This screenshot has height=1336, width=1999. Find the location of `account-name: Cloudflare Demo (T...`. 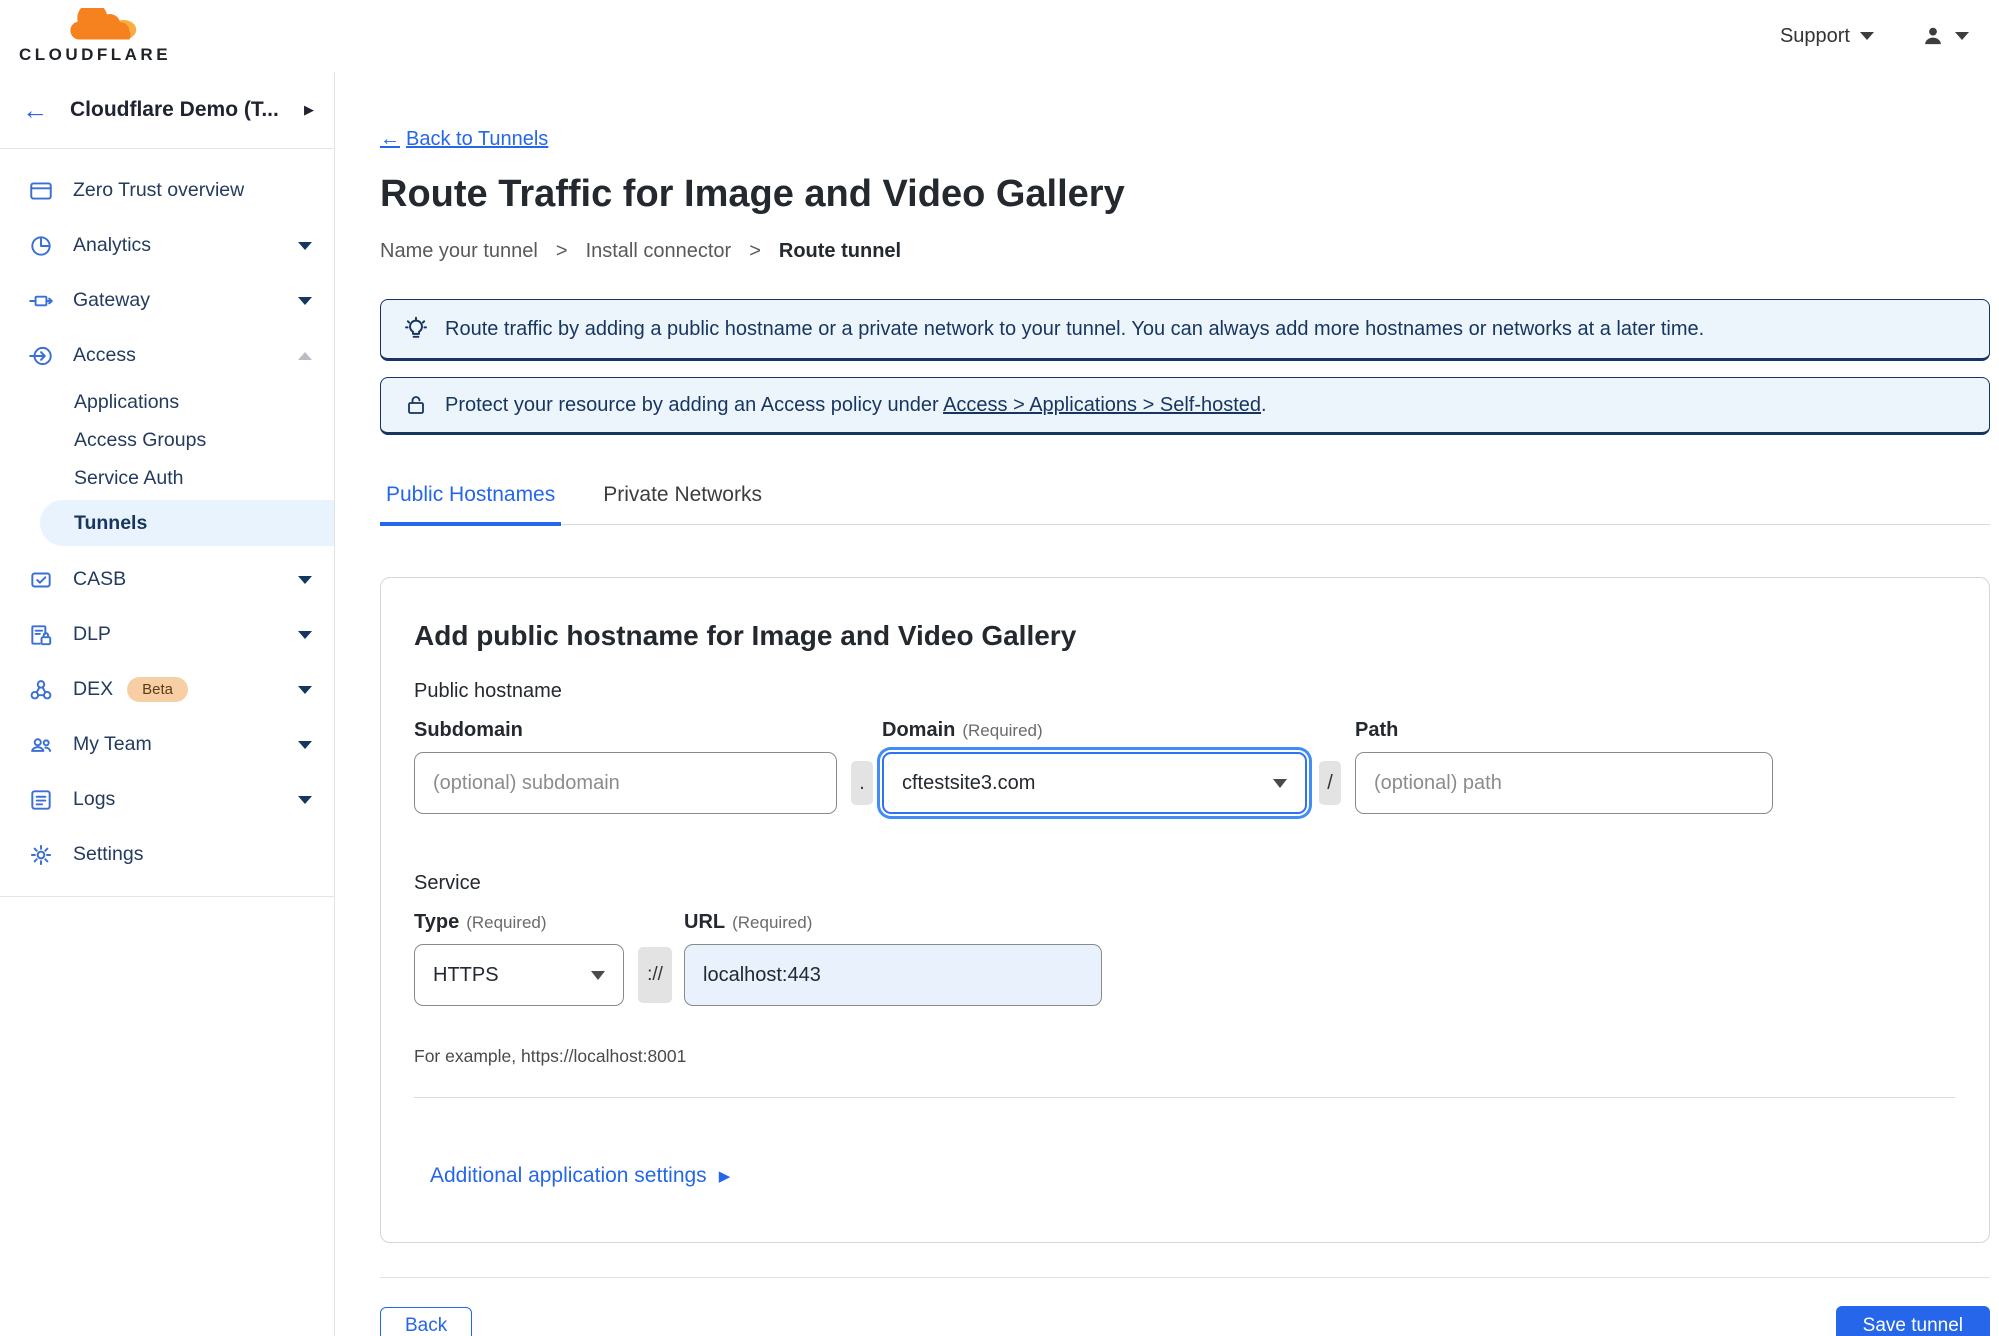

account-name: Cloudflare Demo (T... is located at coordinates (174, 109).